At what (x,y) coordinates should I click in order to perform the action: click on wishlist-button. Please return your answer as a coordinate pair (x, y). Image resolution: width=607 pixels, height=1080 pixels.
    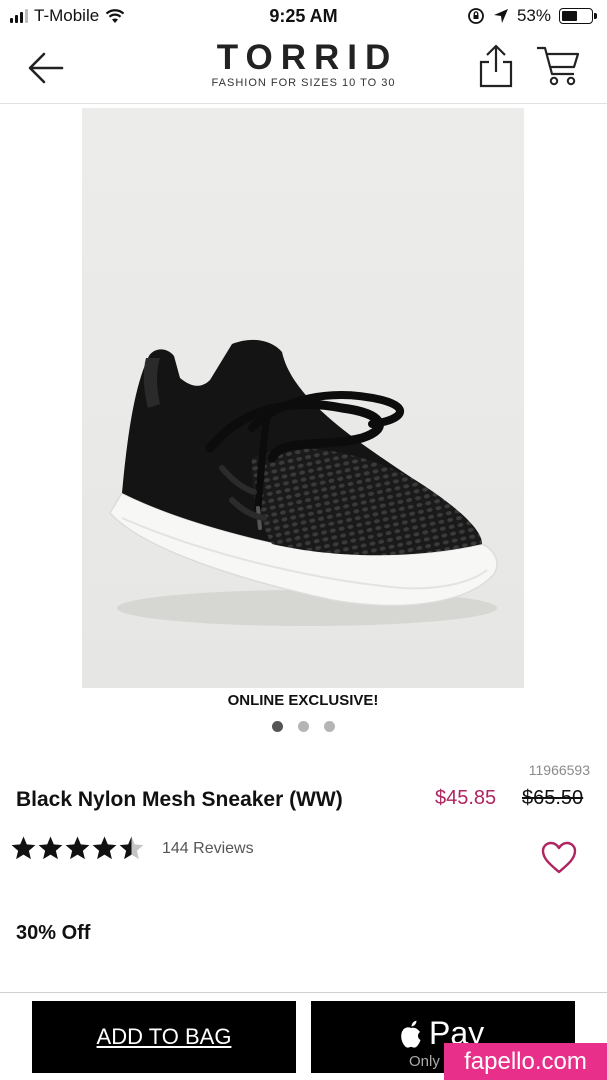
    Looking at the image, I should click on (559, 858).